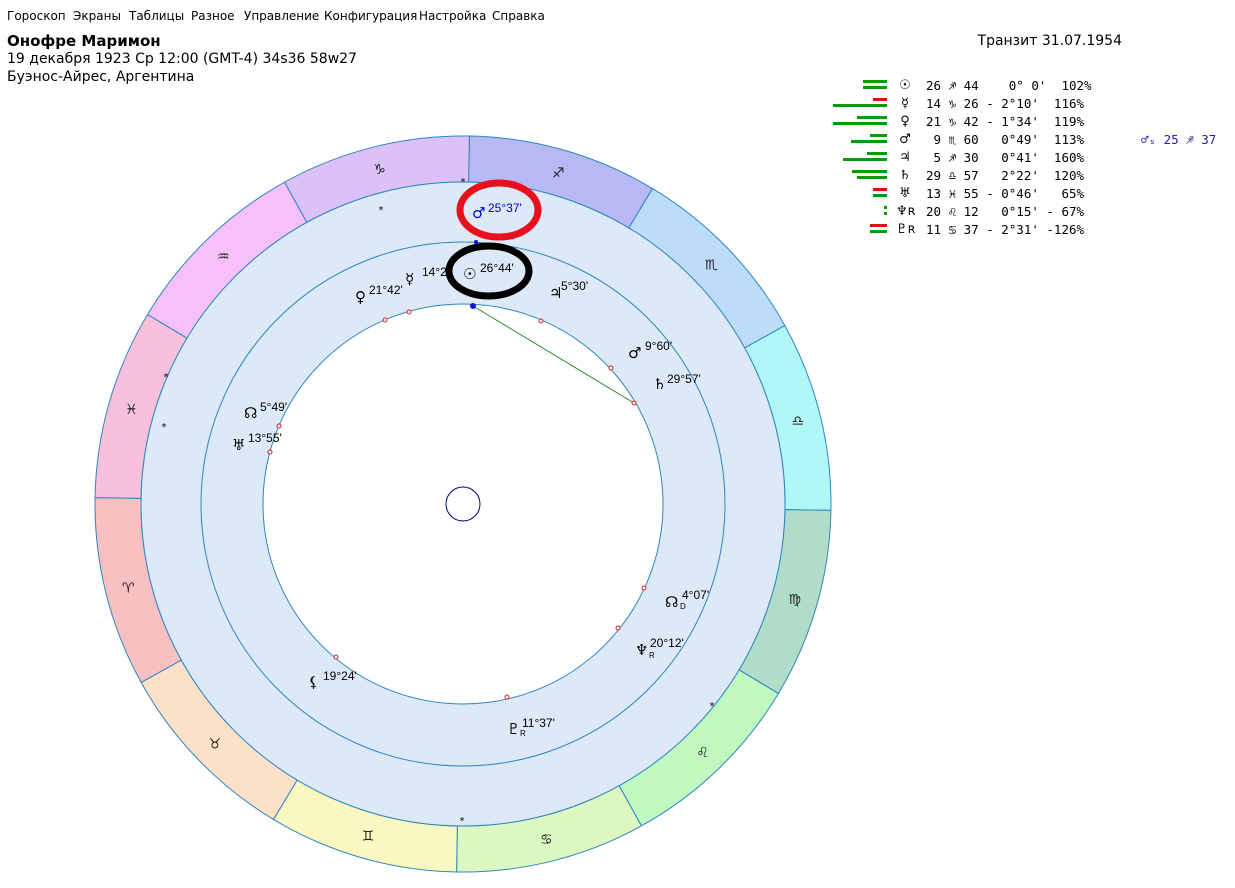 The width and height of the screenshot is (1235, 888). What do you see at coordinates (131, 410) in the screenshot?
I see `pisces-icon: ♓` at bounding box center [131, 410].